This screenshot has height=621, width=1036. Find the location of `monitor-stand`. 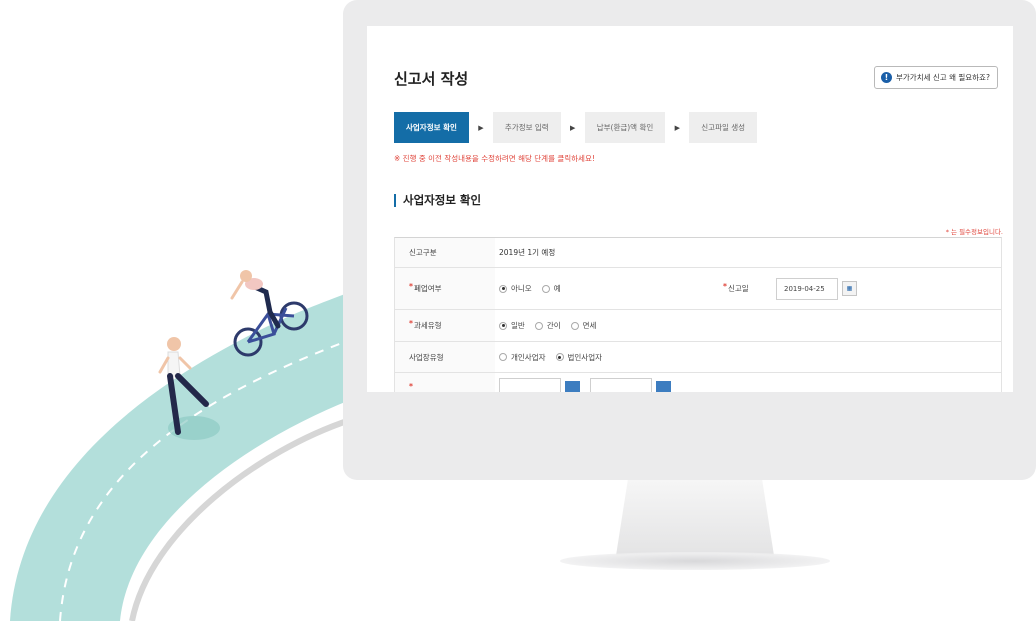

monitor-stand is located at coordinates (695, 521).